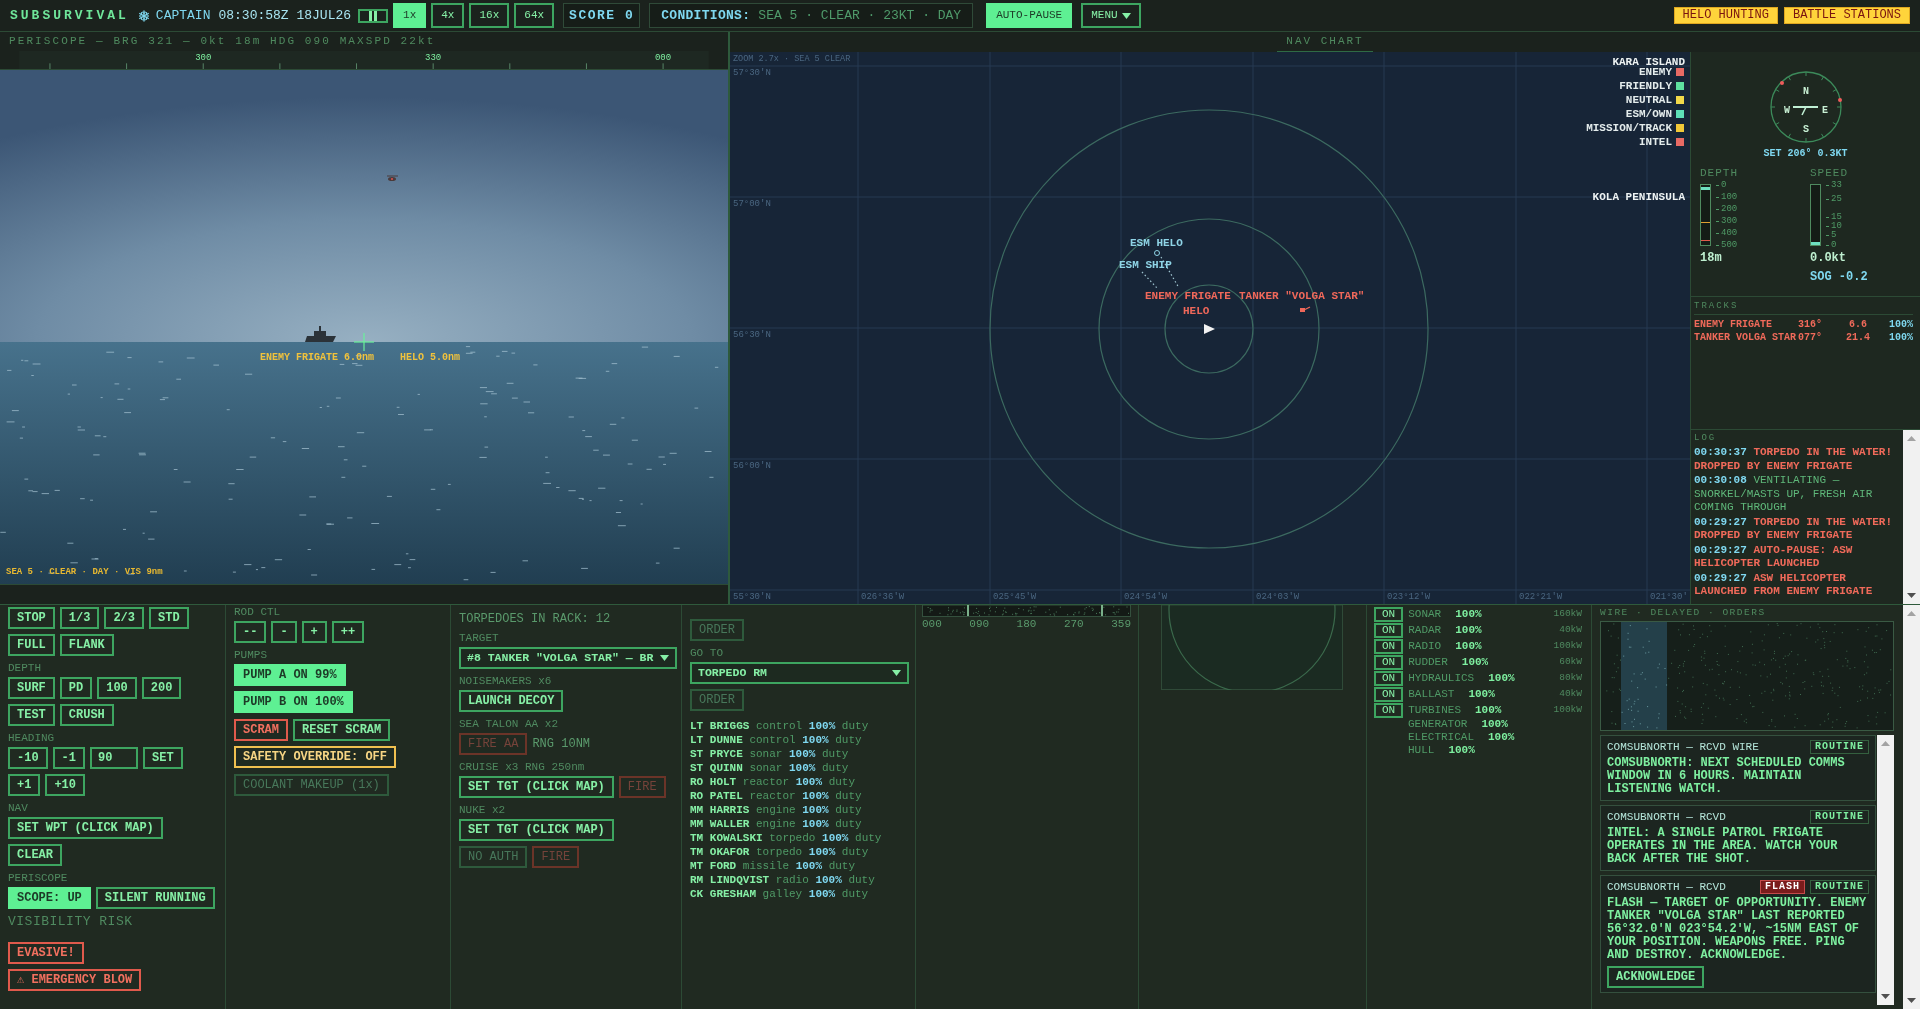  What do you see at coordinates (117, 688) in the screenshot?
I see `depth-button: 100` at bounding box center [117, 688].